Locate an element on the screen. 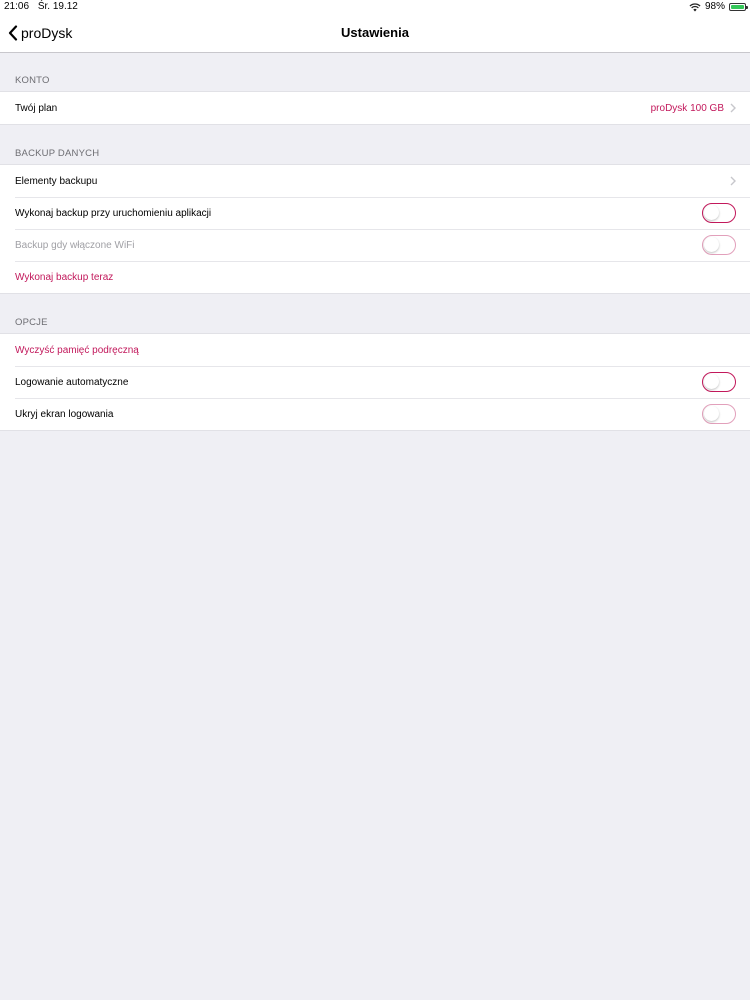 This screenshot has width=750, height=1000. navigation-bar: proDysk Ustawienia is located at coordinates (375, 33).